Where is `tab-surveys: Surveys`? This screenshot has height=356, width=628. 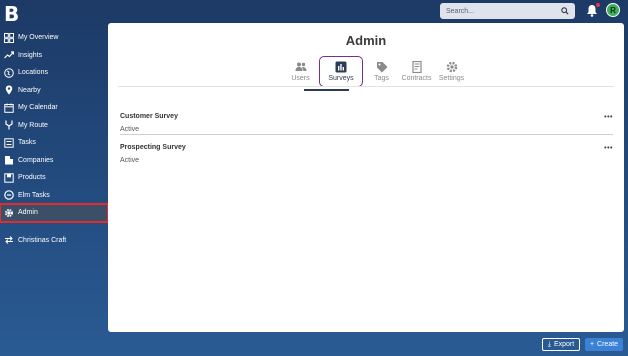 tab-surveys: Surveys is located at coordinates (341, 71).